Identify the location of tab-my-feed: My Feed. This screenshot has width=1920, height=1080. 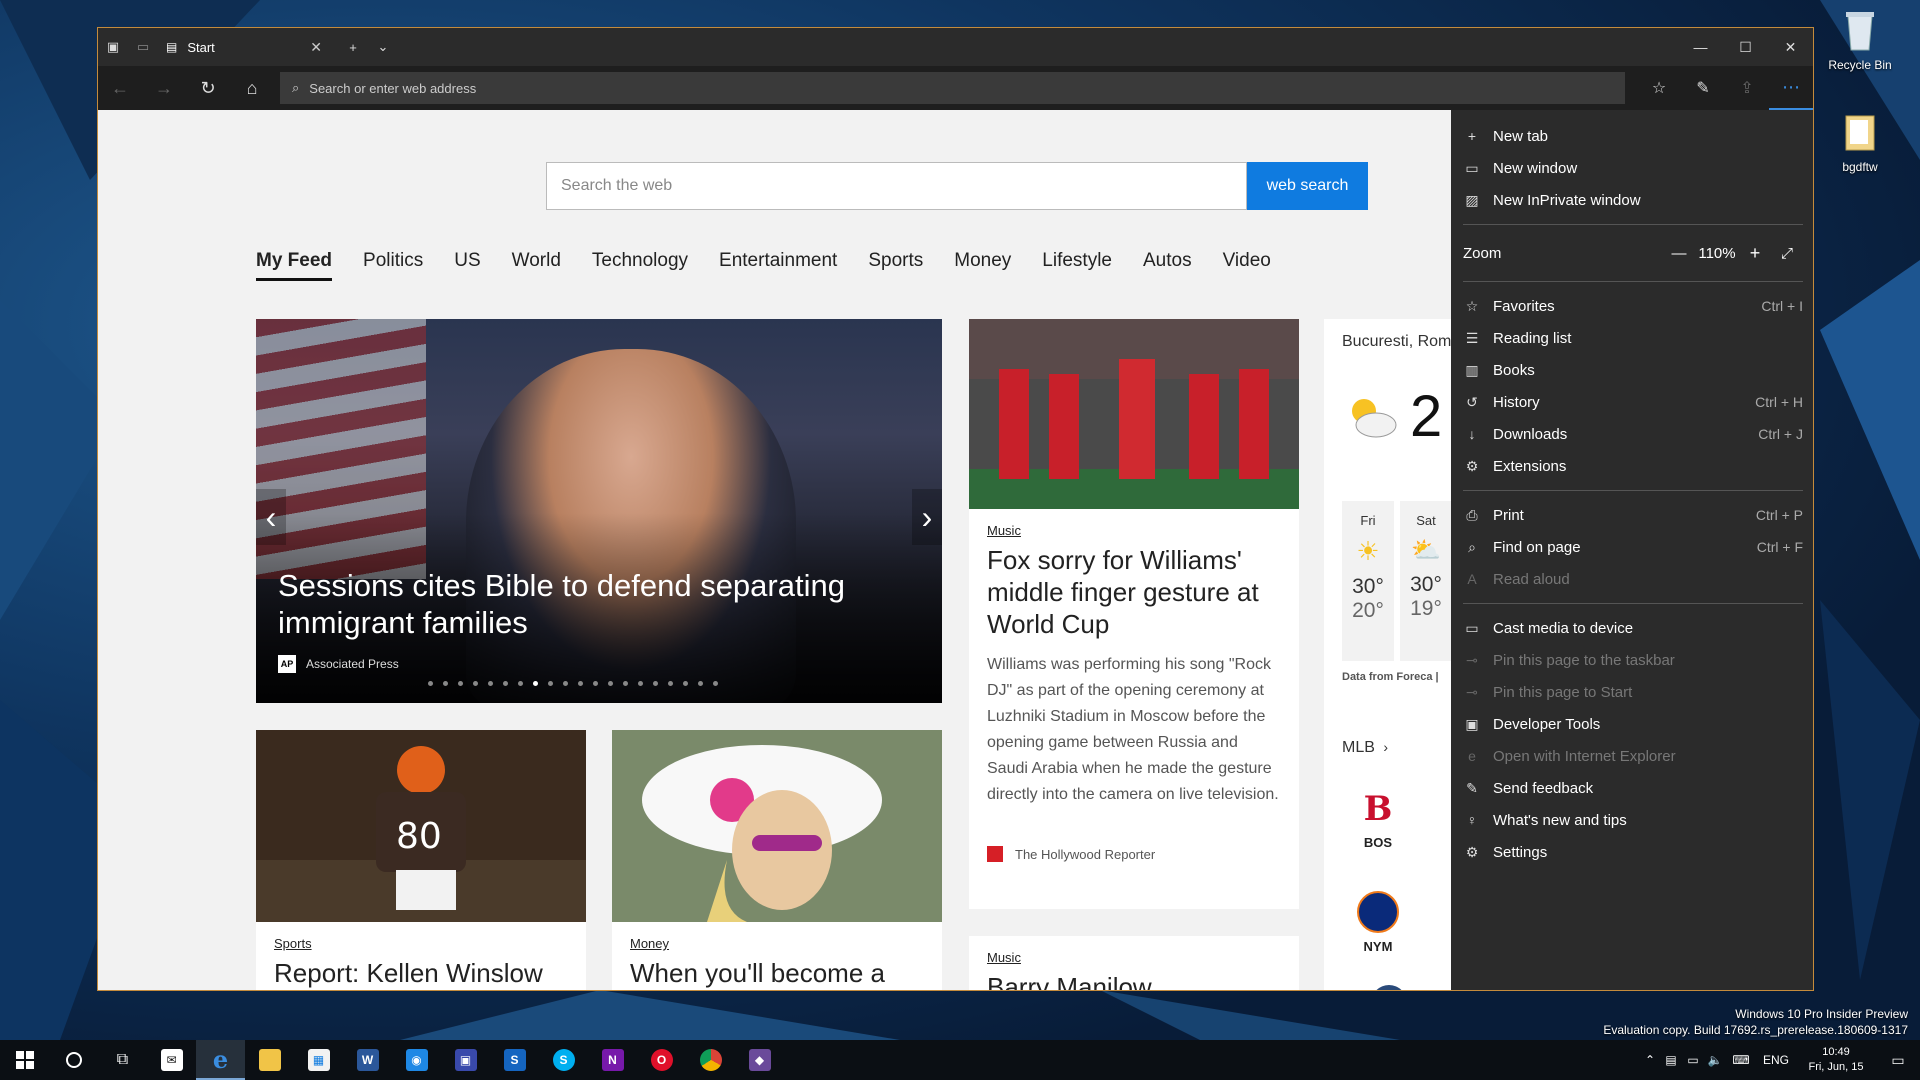
(294, 265).